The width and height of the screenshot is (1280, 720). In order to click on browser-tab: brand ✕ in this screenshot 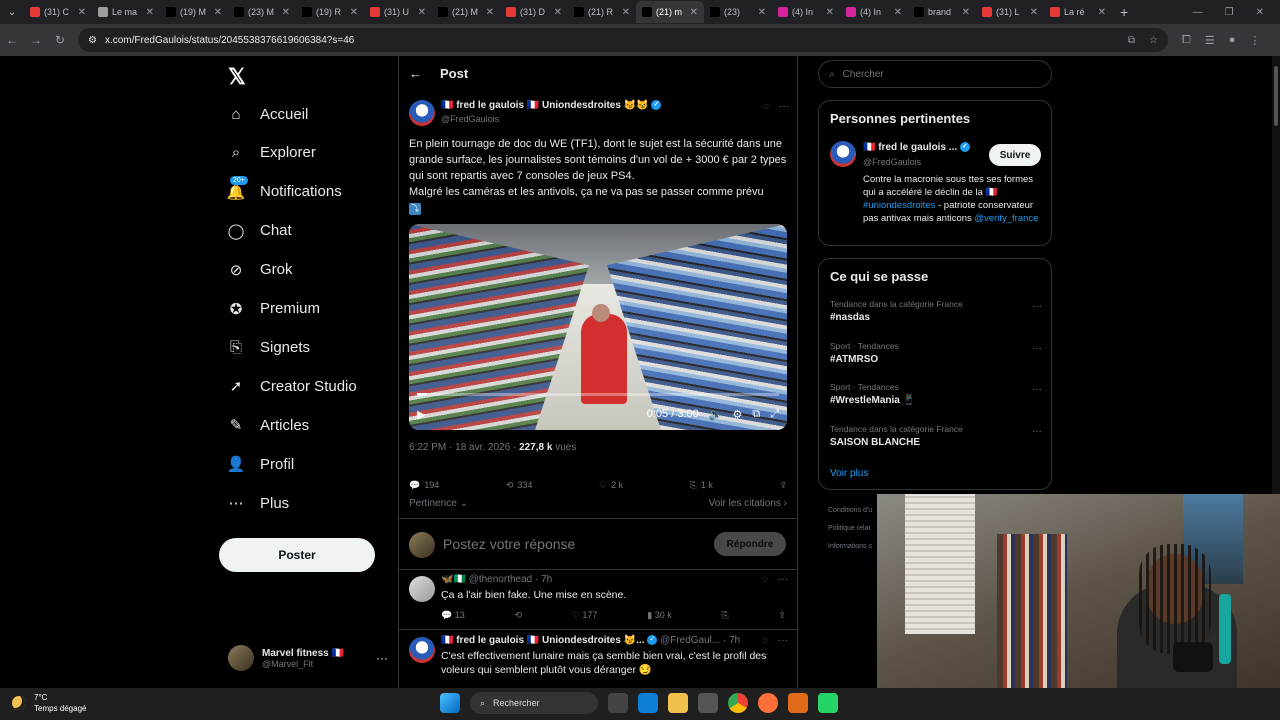, I will do `click(942, 12)`.